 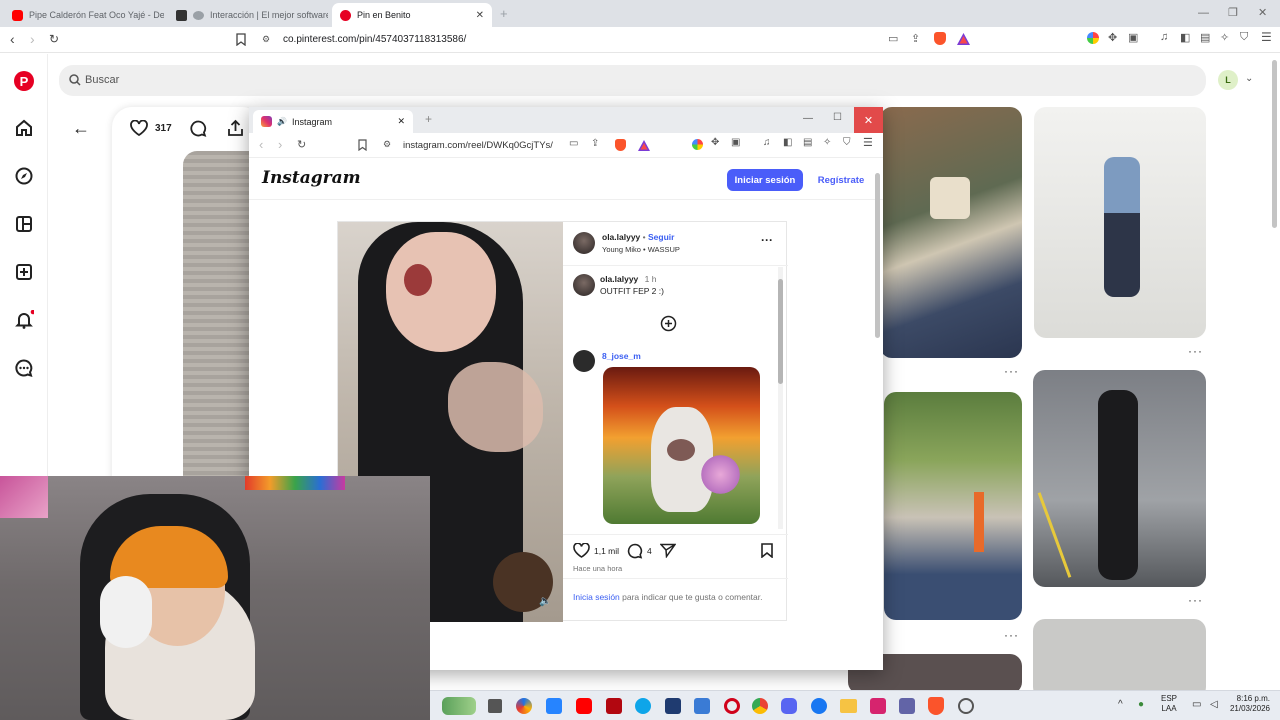 I want to click on chevron-down-icon: ⌄, so click(x=1249, y=78).